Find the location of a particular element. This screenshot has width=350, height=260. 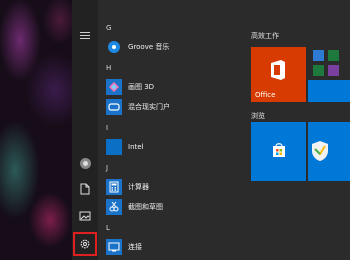

app-item-label: 计算器 is located at coordinates (138, 187).